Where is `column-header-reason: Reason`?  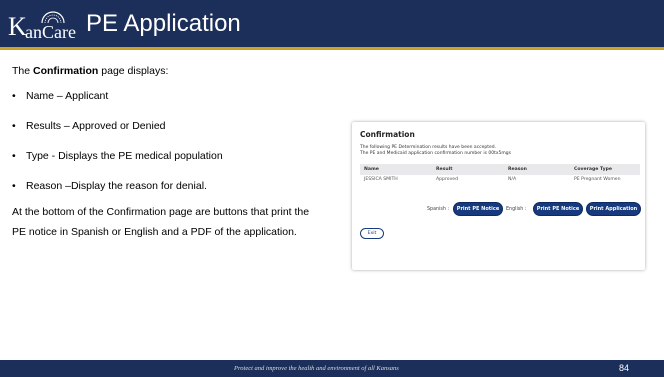
column-header-reason: Reason is located at coordinates (517, 169).